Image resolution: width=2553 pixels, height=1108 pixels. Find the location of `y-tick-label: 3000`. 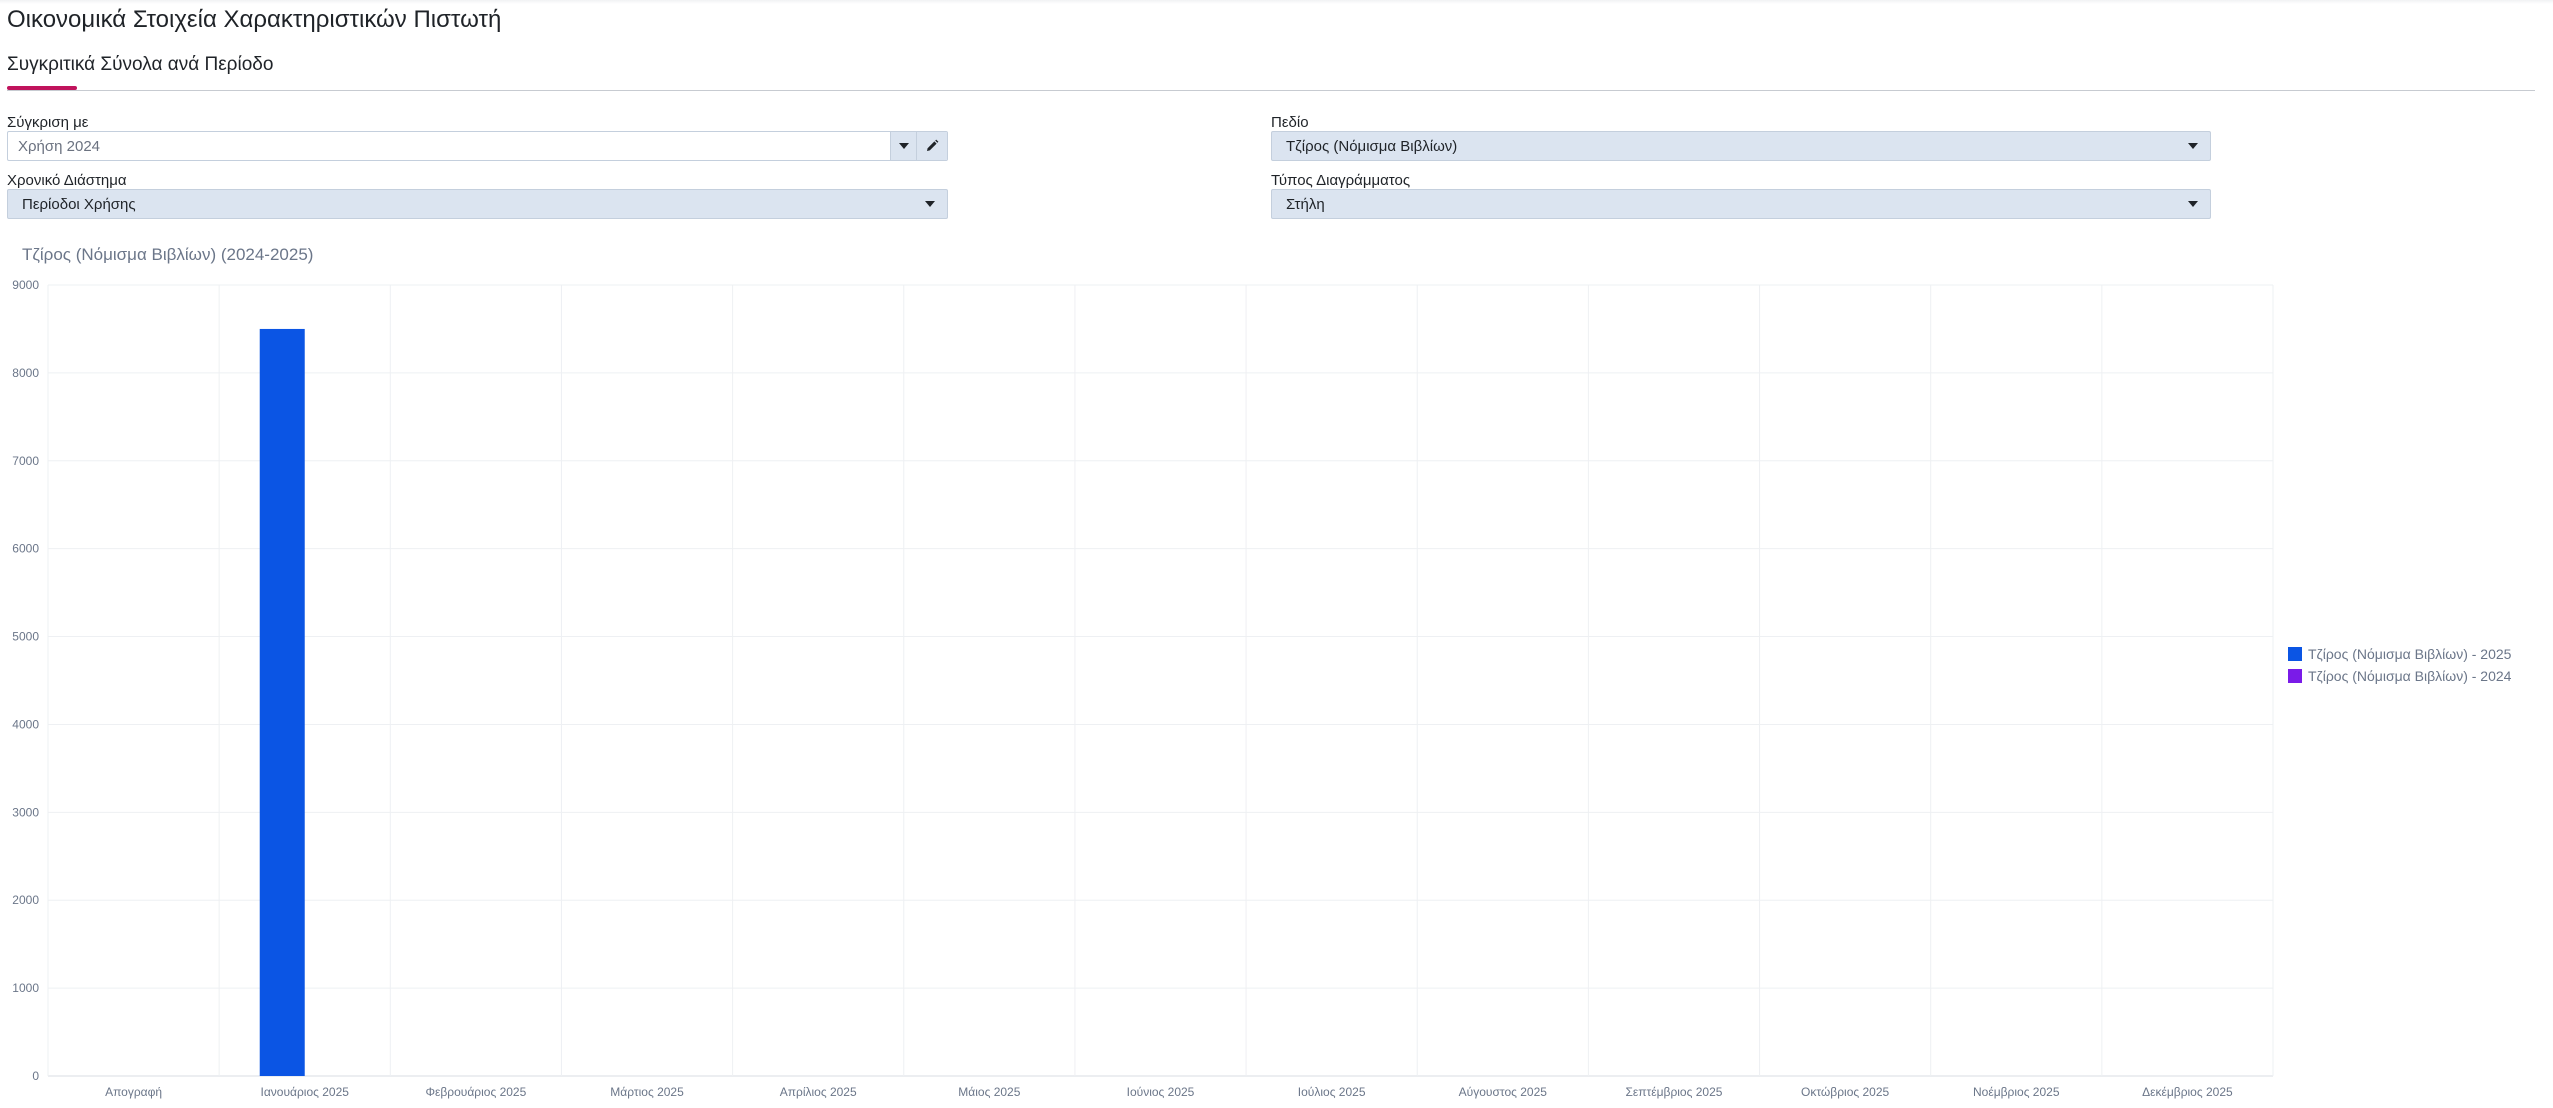

y-tick-label: 3000 is located at coordinates (25, 812).